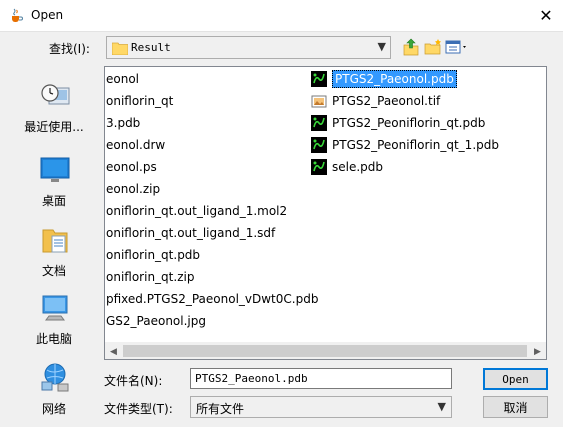 Image resolution: width=563 pixels, height=427 pixels. I want to click on up-folder-button, so click(411, 47).